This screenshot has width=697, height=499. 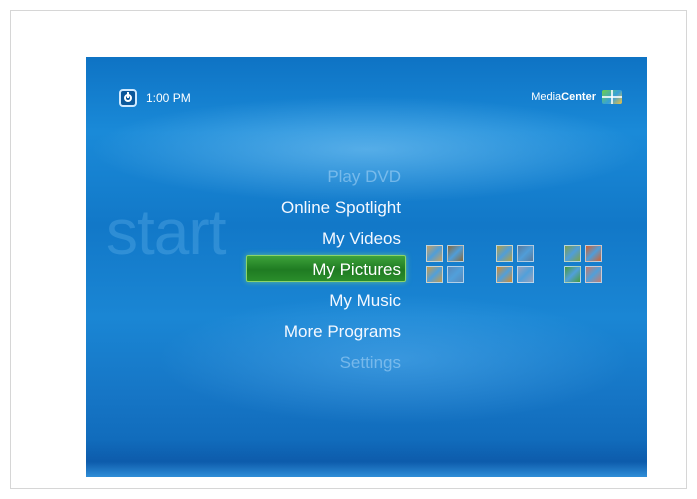 I want to click on menu-item-my-music: My Music, so click(x=341, y=300).